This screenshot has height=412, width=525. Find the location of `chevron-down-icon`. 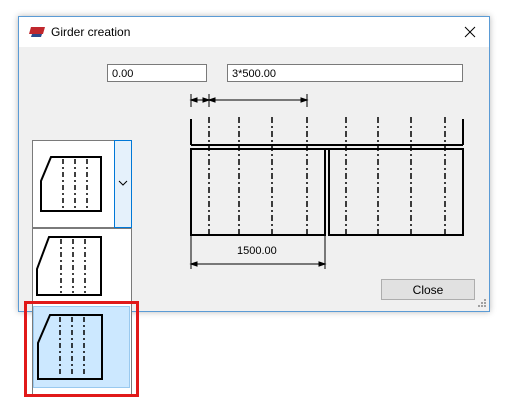

chevron-down-icon is located at coordinates (123, 183).